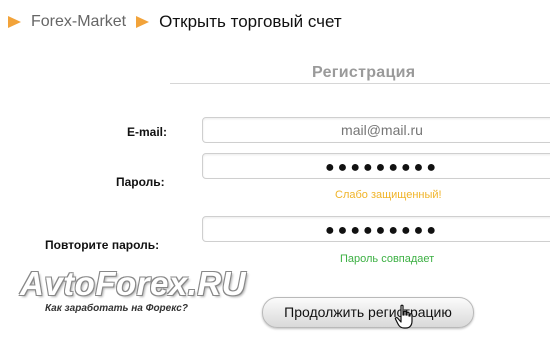 The height and width of the screenshot is (337, 550). I want to click on password-label: Пароль:, so click(140, 182).